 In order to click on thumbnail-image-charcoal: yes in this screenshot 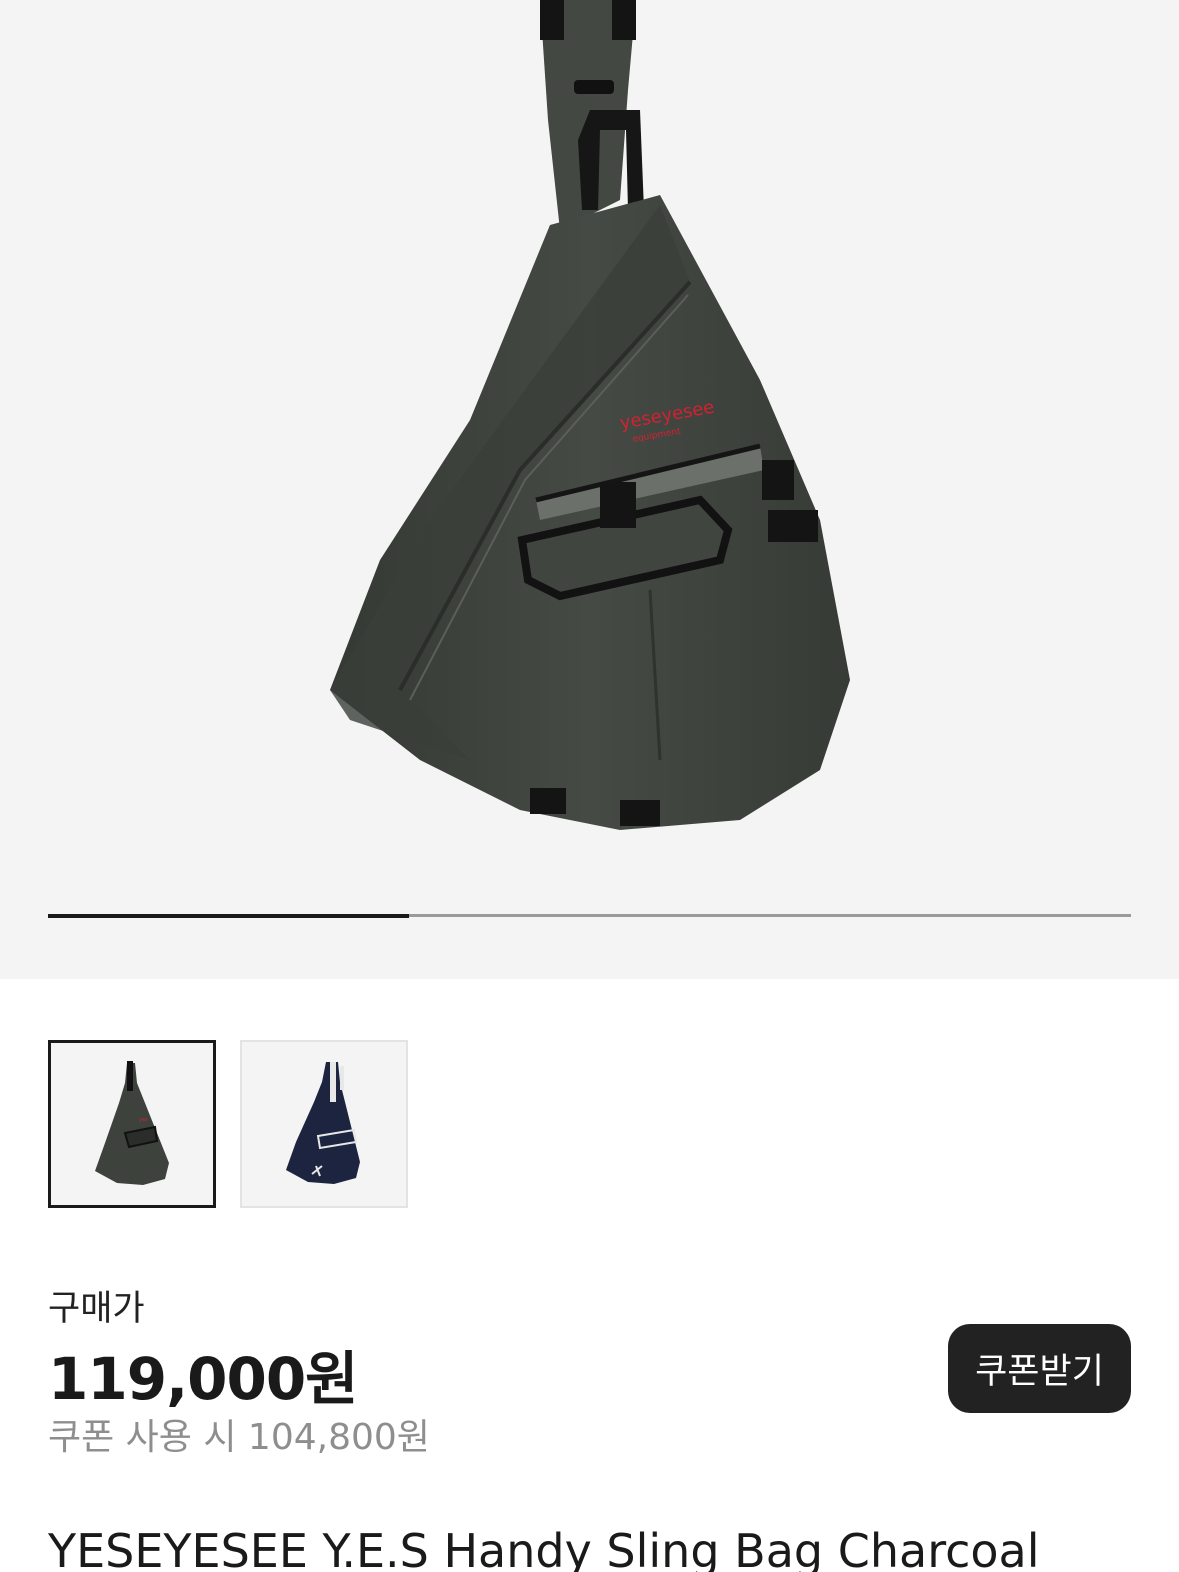, I will do `click(132, 1123)`.